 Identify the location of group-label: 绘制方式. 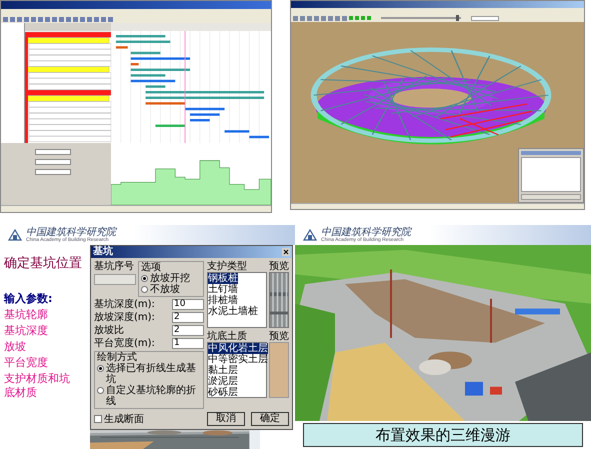
(117, 357).